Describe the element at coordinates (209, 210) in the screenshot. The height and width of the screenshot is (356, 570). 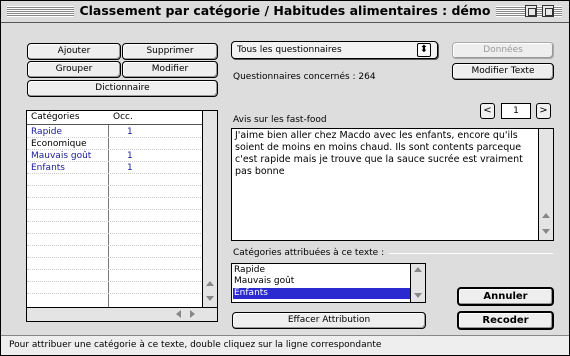
I see `table-vertical-scrollbar` at that location.